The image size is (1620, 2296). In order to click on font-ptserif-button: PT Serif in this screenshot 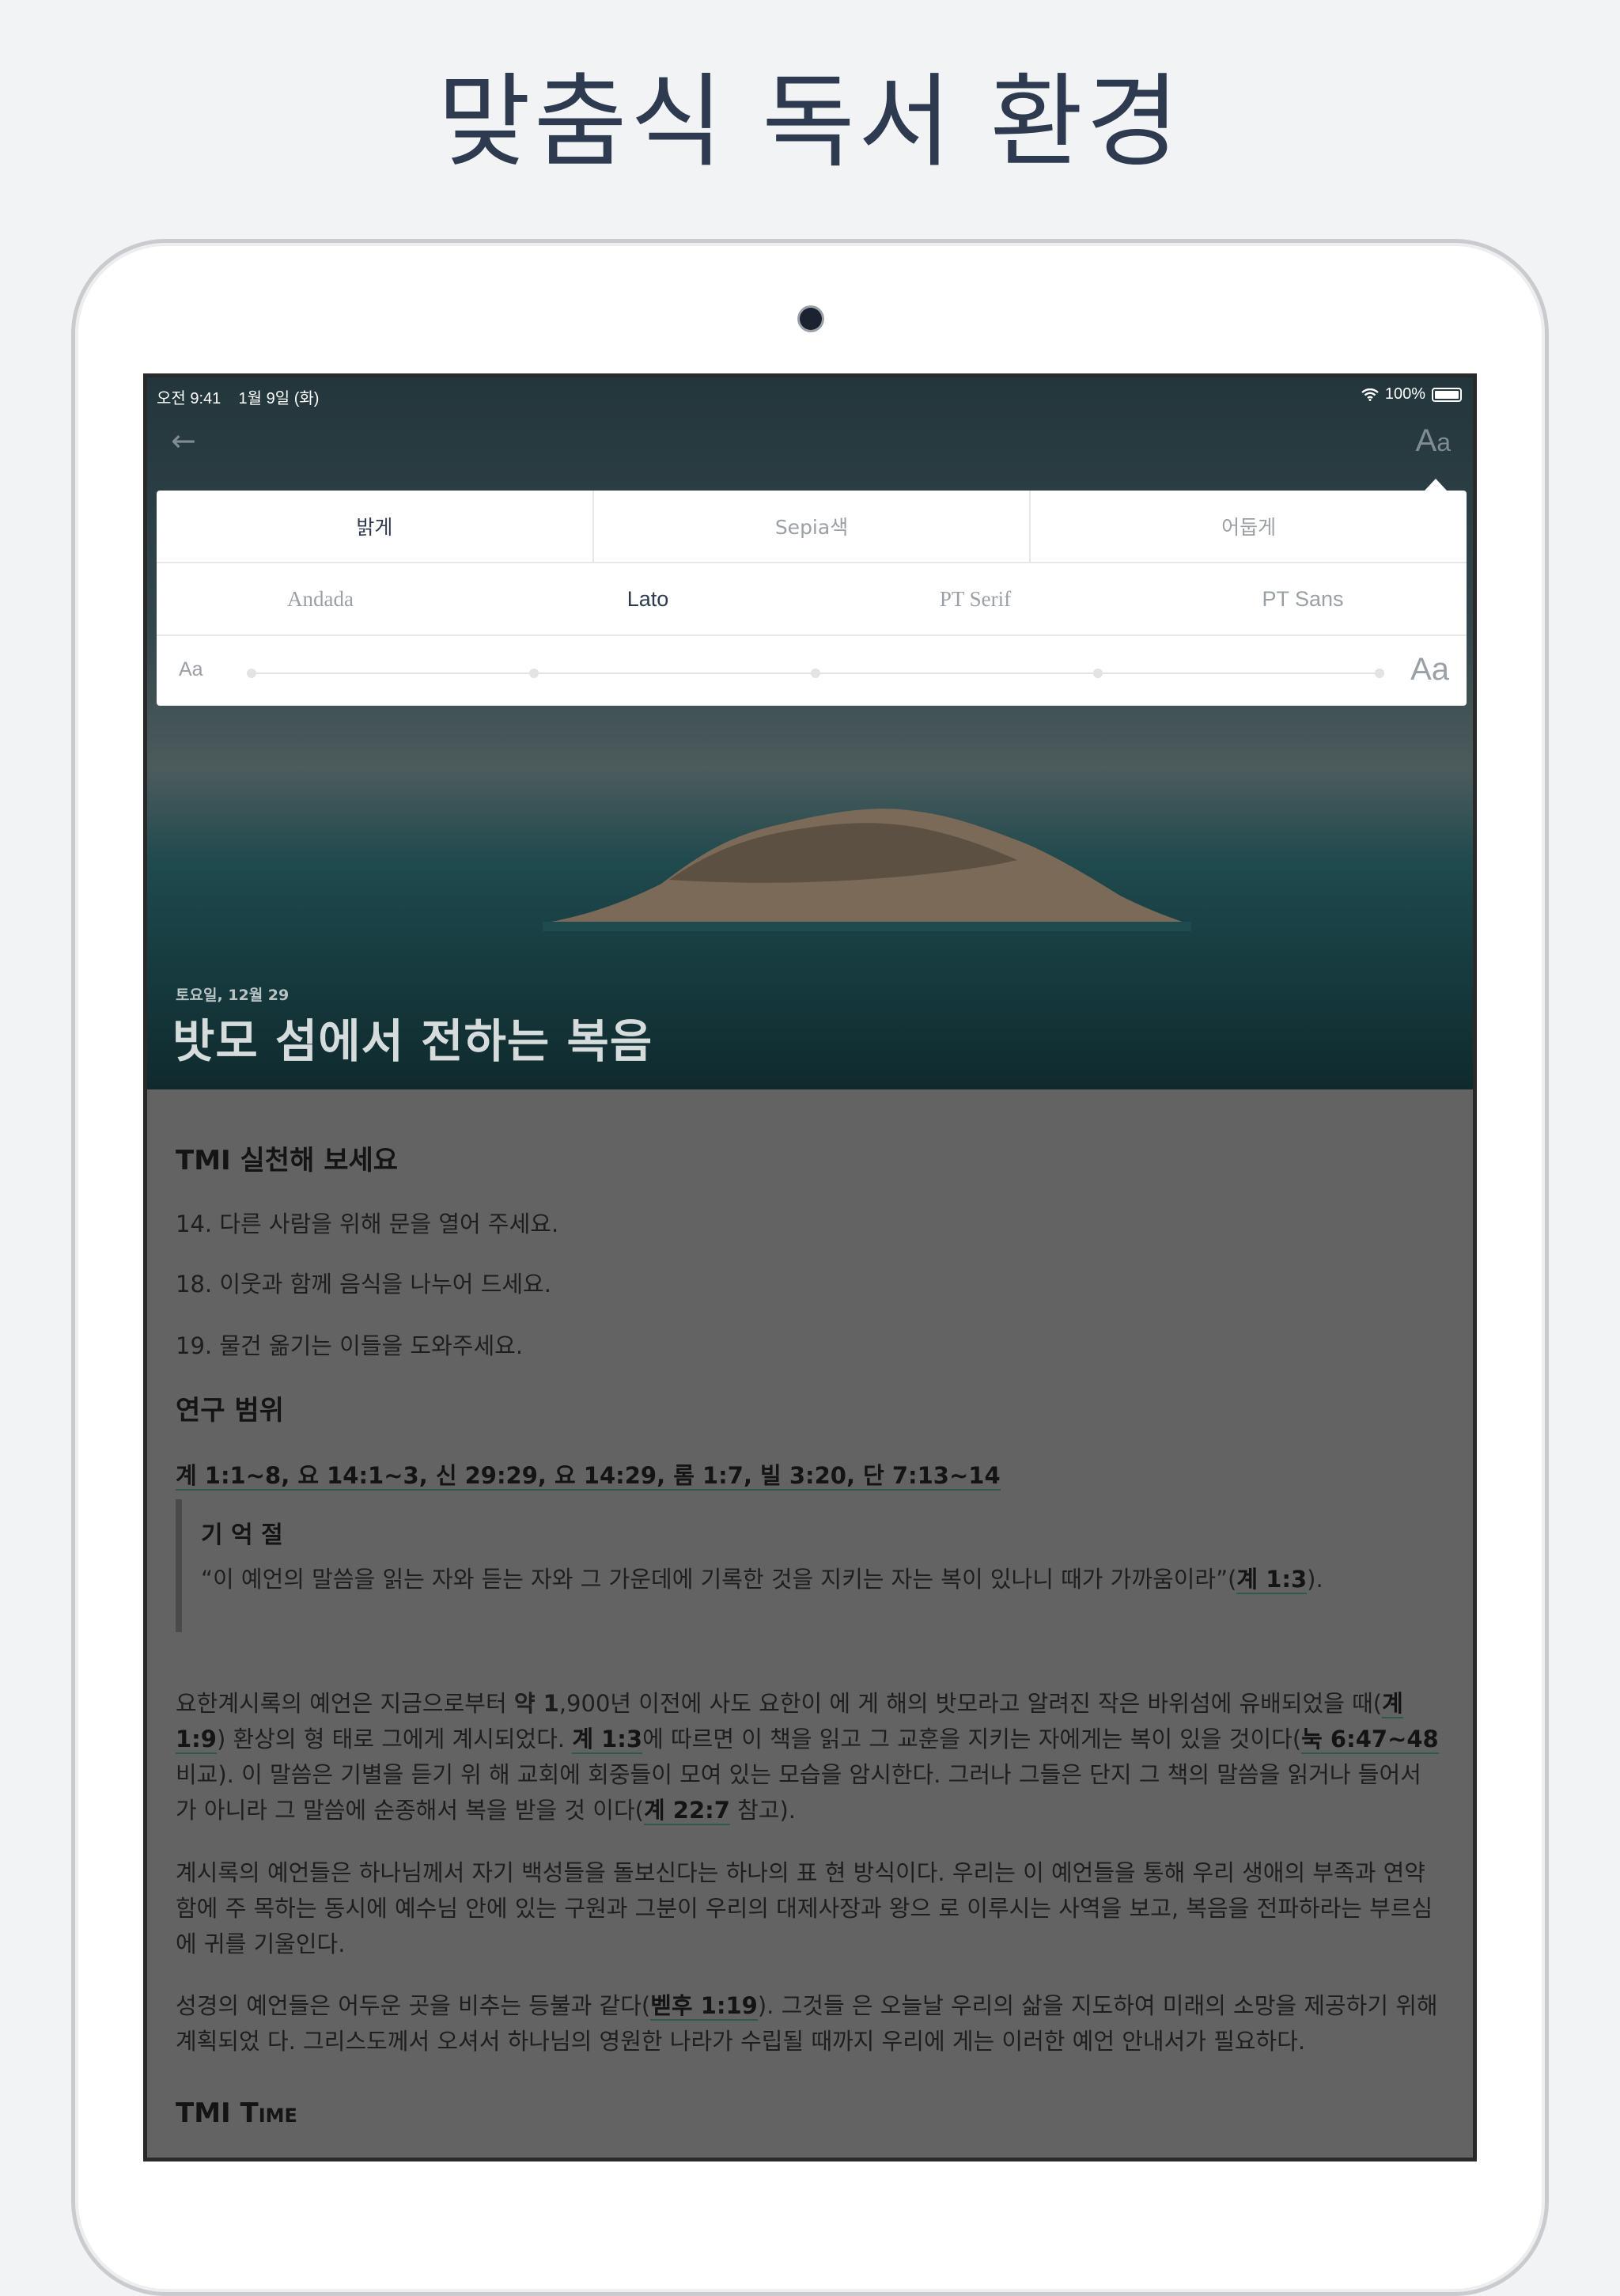, I will do `click(975, 599)`.